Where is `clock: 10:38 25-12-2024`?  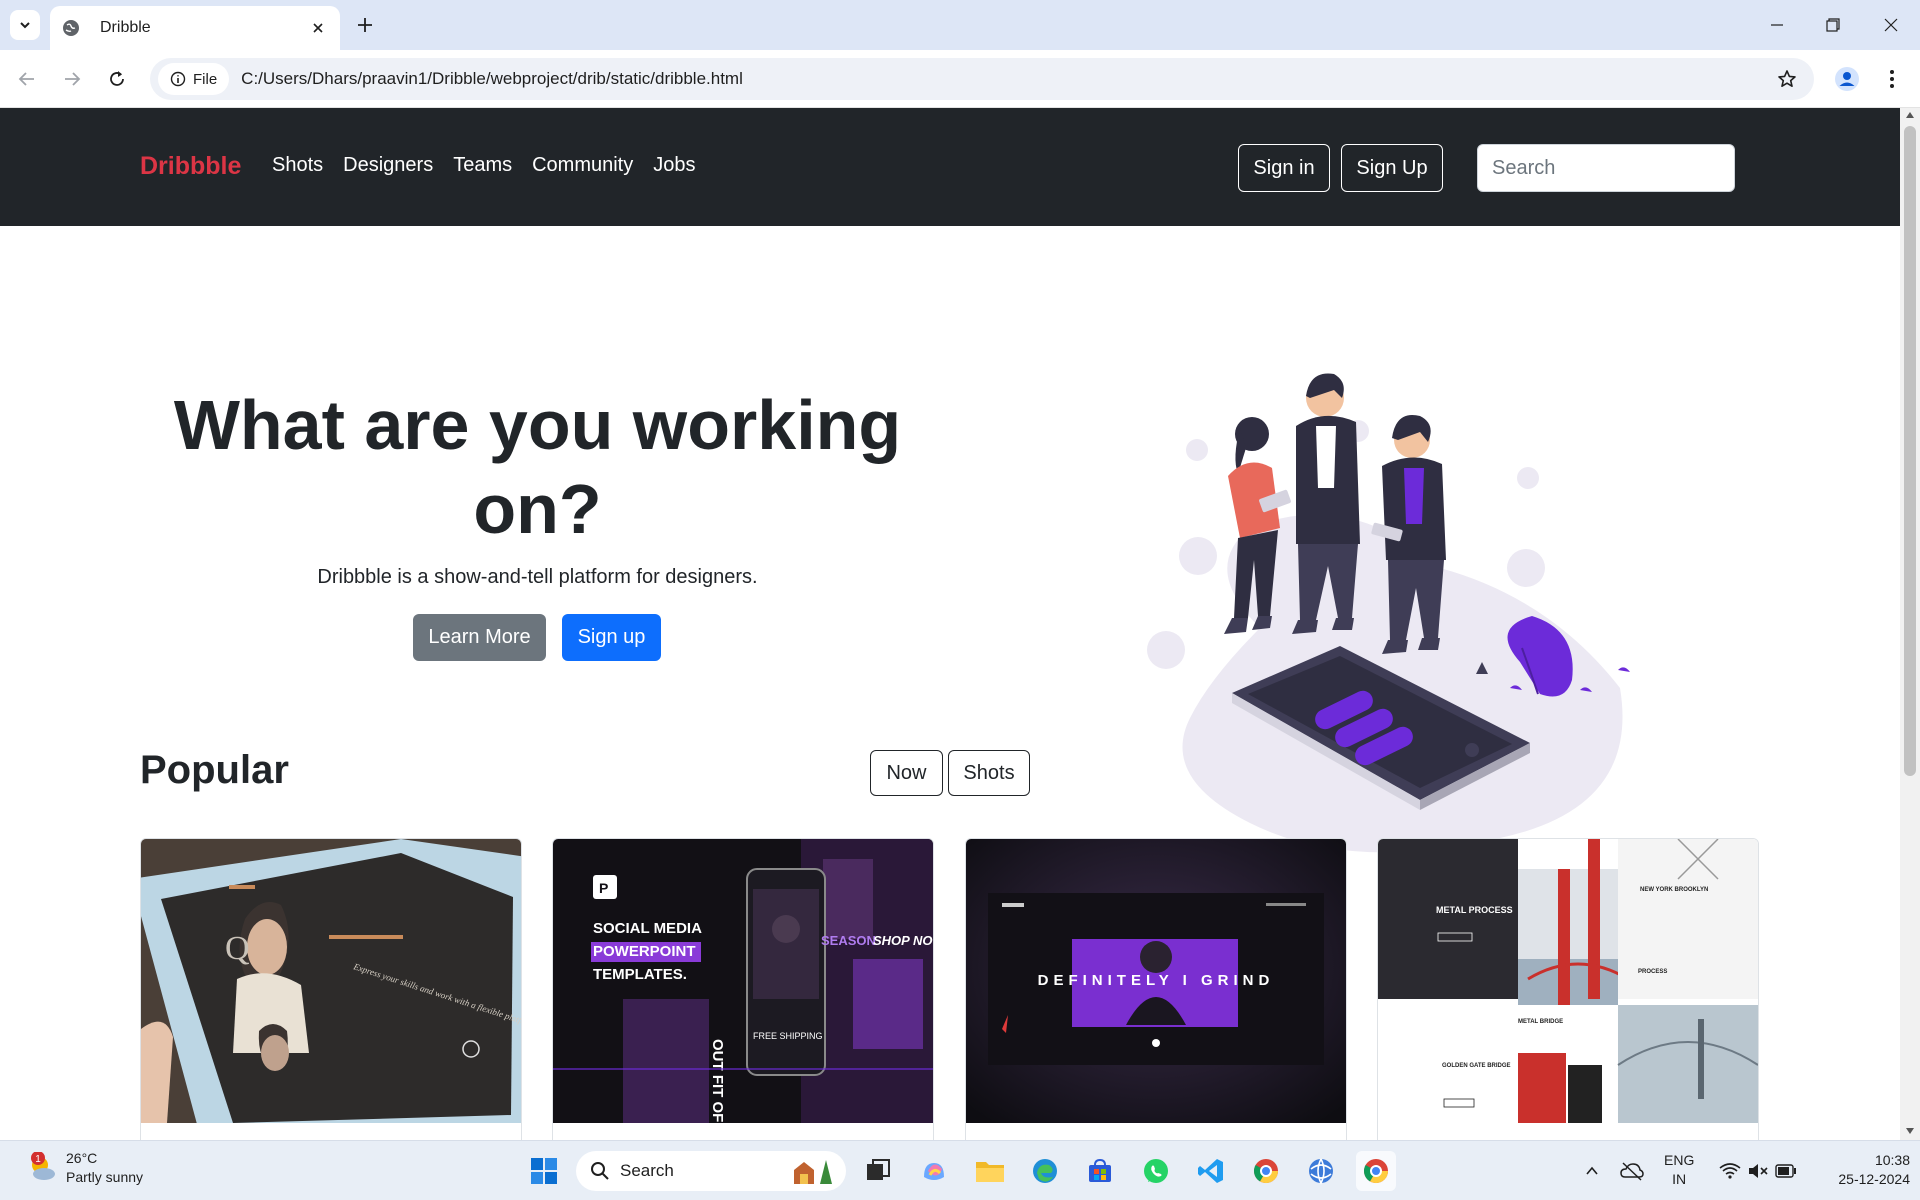
clock: 10:38 25-12-2024 is located at coordinates (1870, 1170).